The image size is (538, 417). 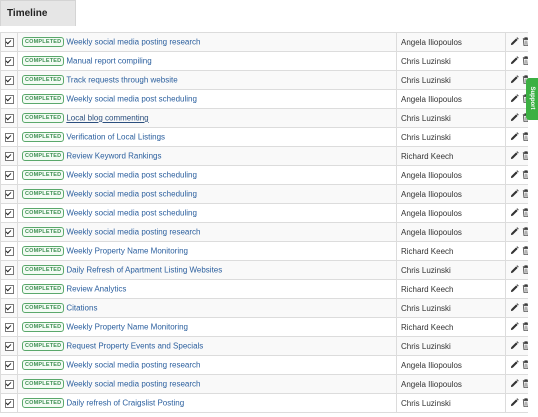 What do you see at coordinates (115, 137) in the screenshot?
I see `task-link: Verification of Local Listings` at bounding box center [115, 137].